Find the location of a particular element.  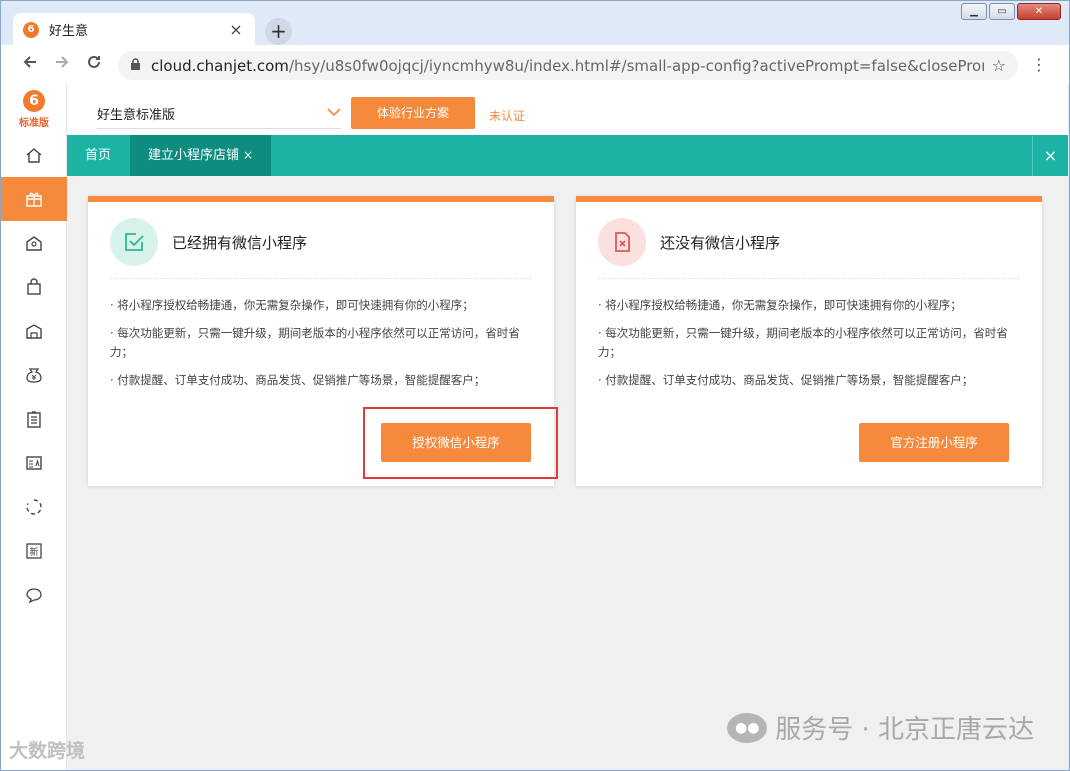

watermark-text: 服务号 · 北京正唐云达 is located at coordinates (904, 730).